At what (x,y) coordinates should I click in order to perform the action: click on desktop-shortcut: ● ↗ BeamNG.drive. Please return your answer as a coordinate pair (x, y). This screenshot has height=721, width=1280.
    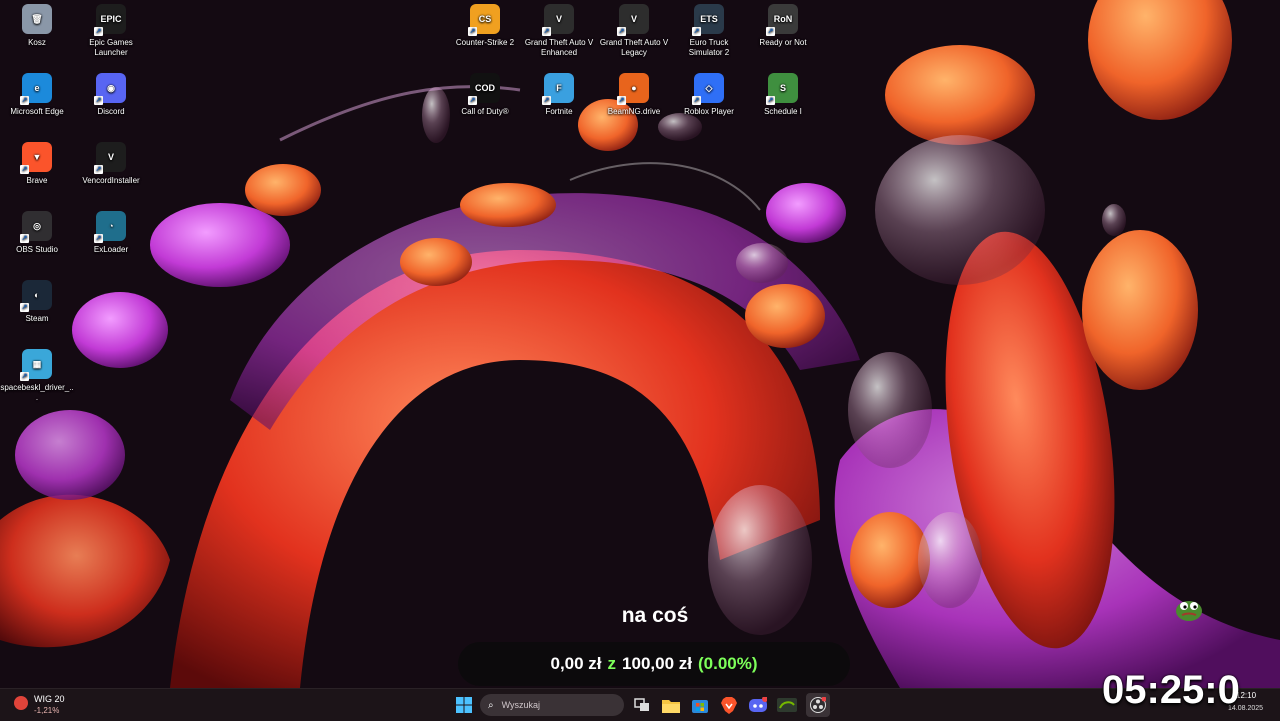
    Looking at the image, I should click on (634, 93).